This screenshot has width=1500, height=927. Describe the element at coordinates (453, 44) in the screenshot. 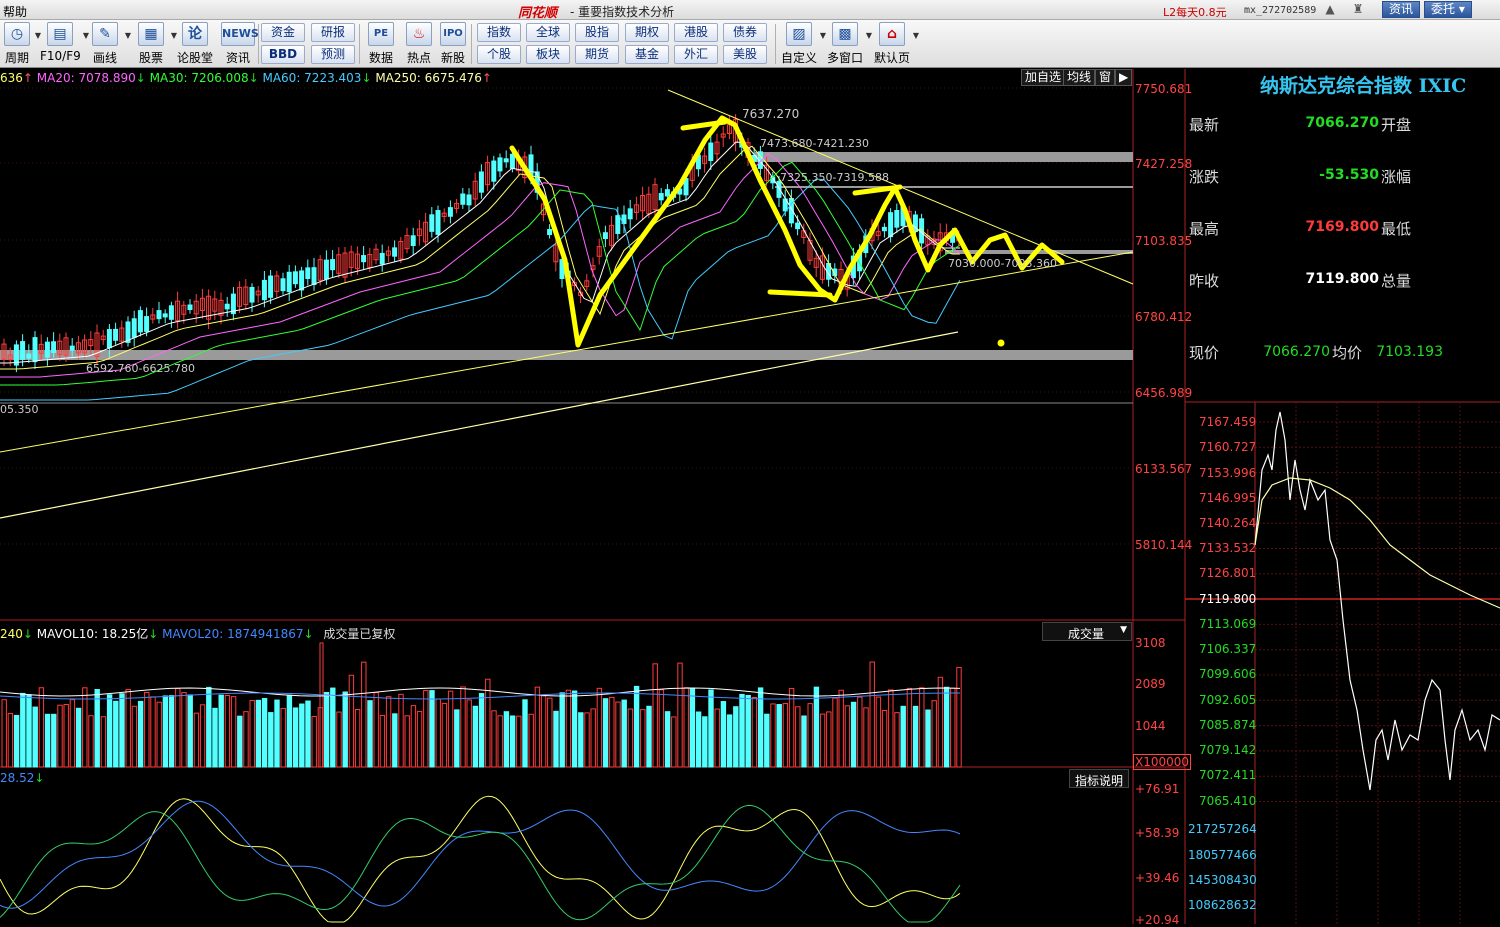

I see `tool-ipo: IPO 新股` at that location.